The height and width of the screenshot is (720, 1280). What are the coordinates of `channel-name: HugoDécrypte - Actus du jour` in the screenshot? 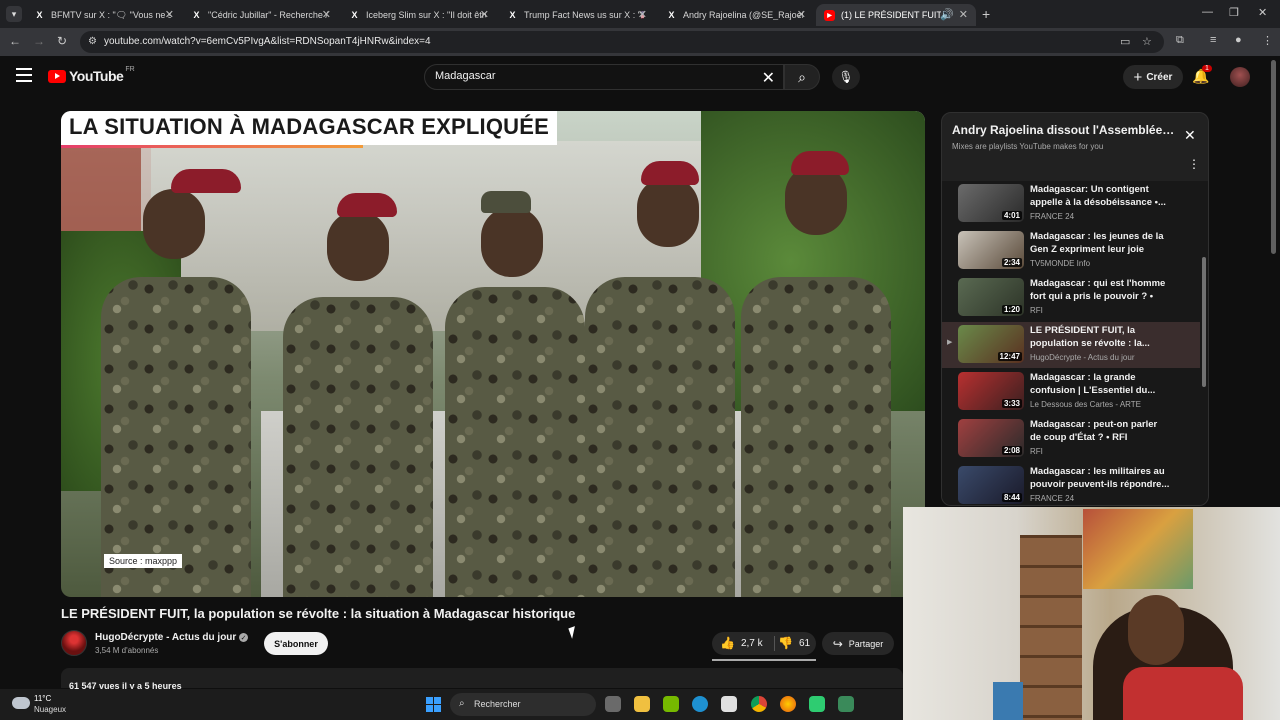 It's located at (165, 637).